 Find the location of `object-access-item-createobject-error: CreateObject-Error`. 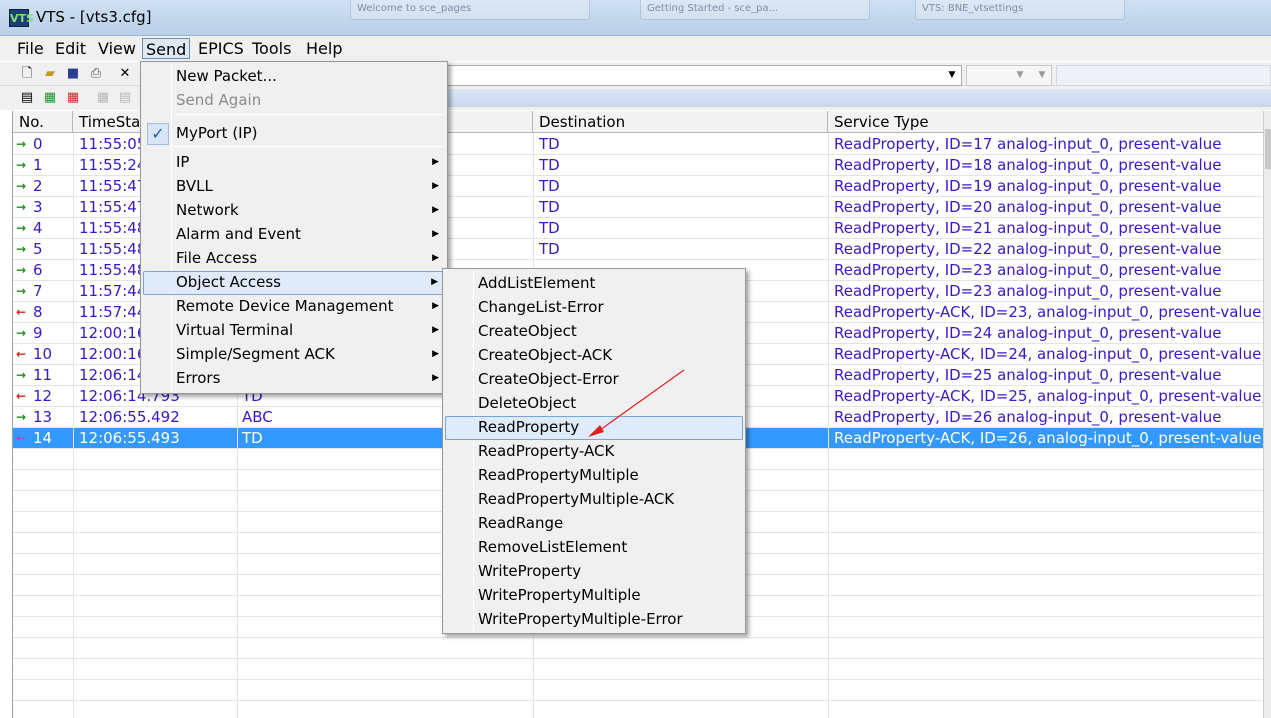

object-access-item-createobject-error: CreateObject-Error is located at coordinates (594, 380).